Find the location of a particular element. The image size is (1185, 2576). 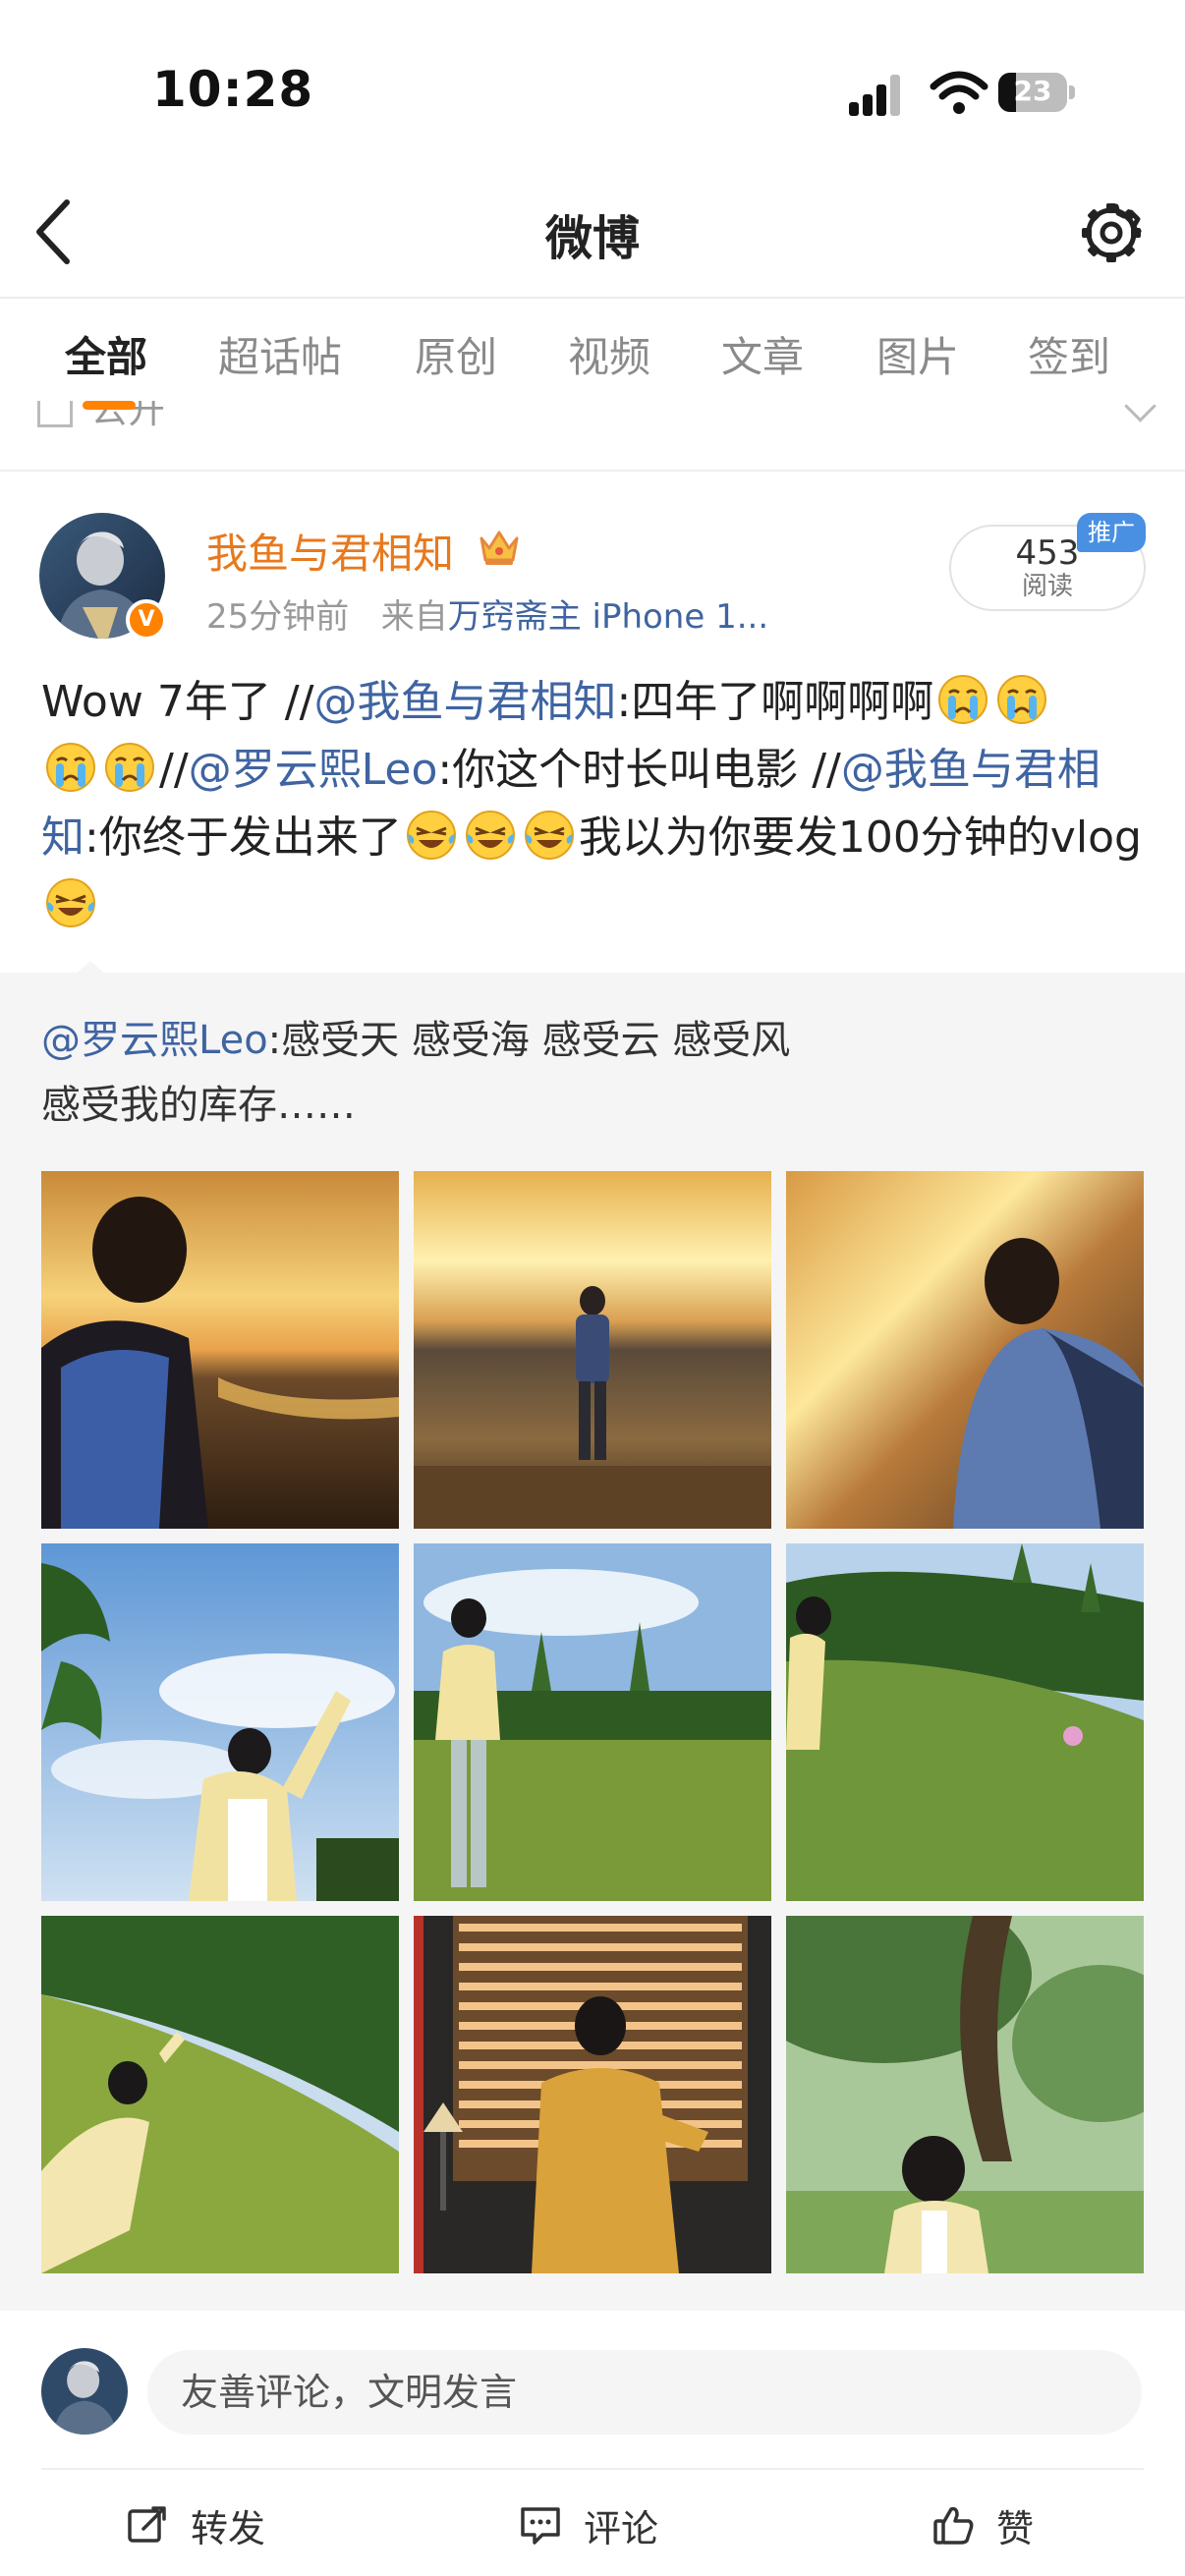

battery-level: 23 is located at coordinates (1033, 91).